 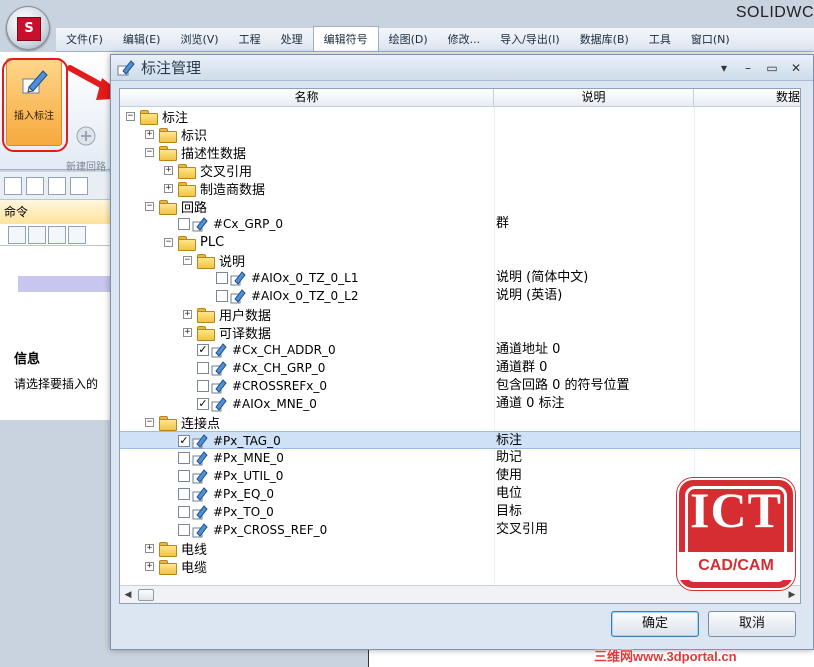 What do you see at coordinates (460, 332) in the screenshot?
I see `tree-folder-row: + 可译数据` at bounding box center [460, 332].